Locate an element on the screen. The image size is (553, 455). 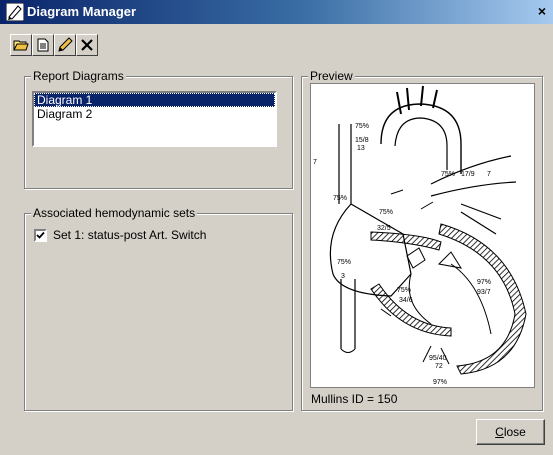
annotation: 13 is located at coordinates (361, 148).